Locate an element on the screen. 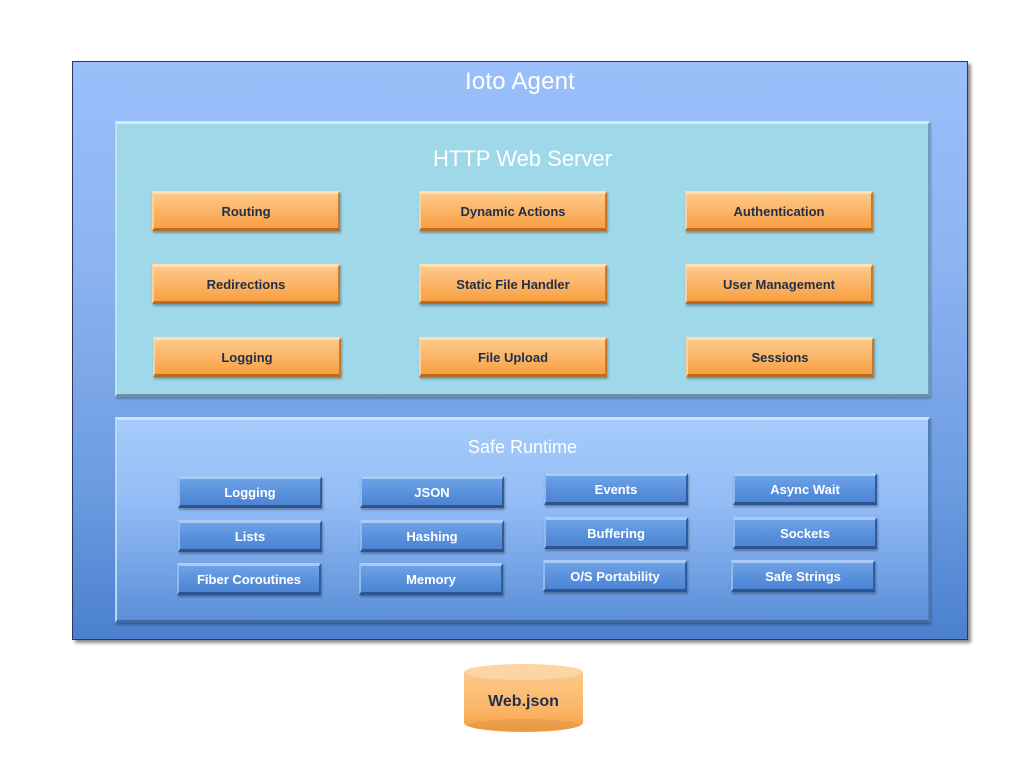  runtime-module-hashing: Hashing is located at coordinates (432, 536).